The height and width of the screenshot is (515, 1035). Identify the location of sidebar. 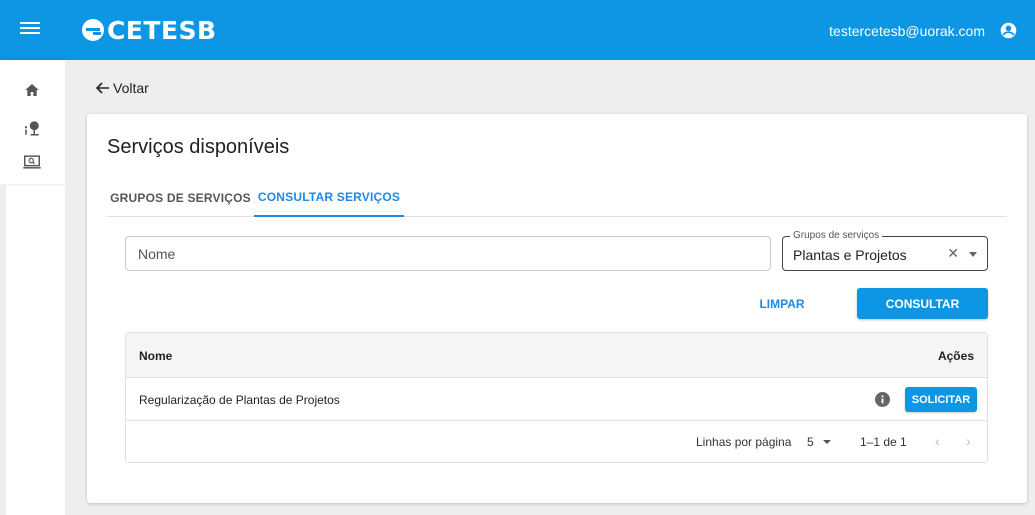
(32, 122).